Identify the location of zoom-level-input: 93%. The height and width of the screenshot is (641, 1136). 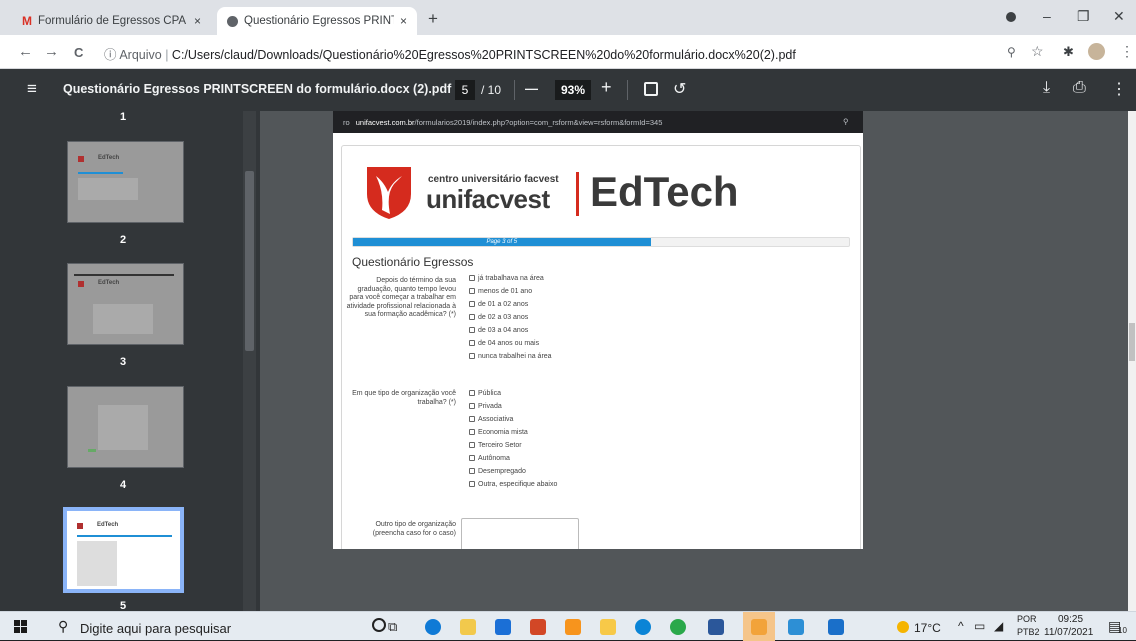
(573, 90).